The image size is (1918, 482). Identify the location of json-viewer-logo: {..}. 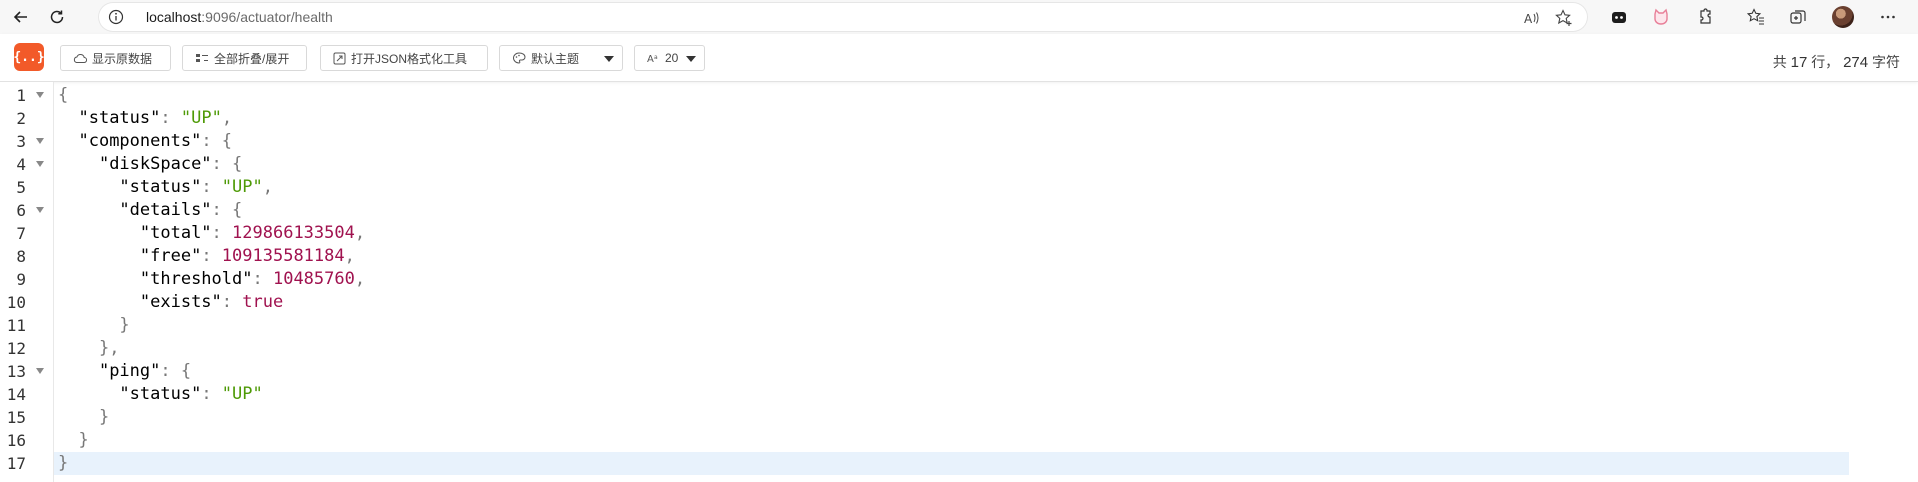
(29, 57).